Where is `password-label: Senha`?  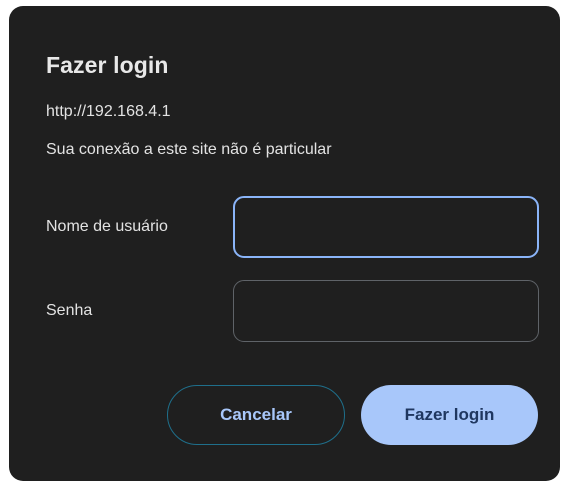
password-label: Senha is located at coordinates (69, 310).